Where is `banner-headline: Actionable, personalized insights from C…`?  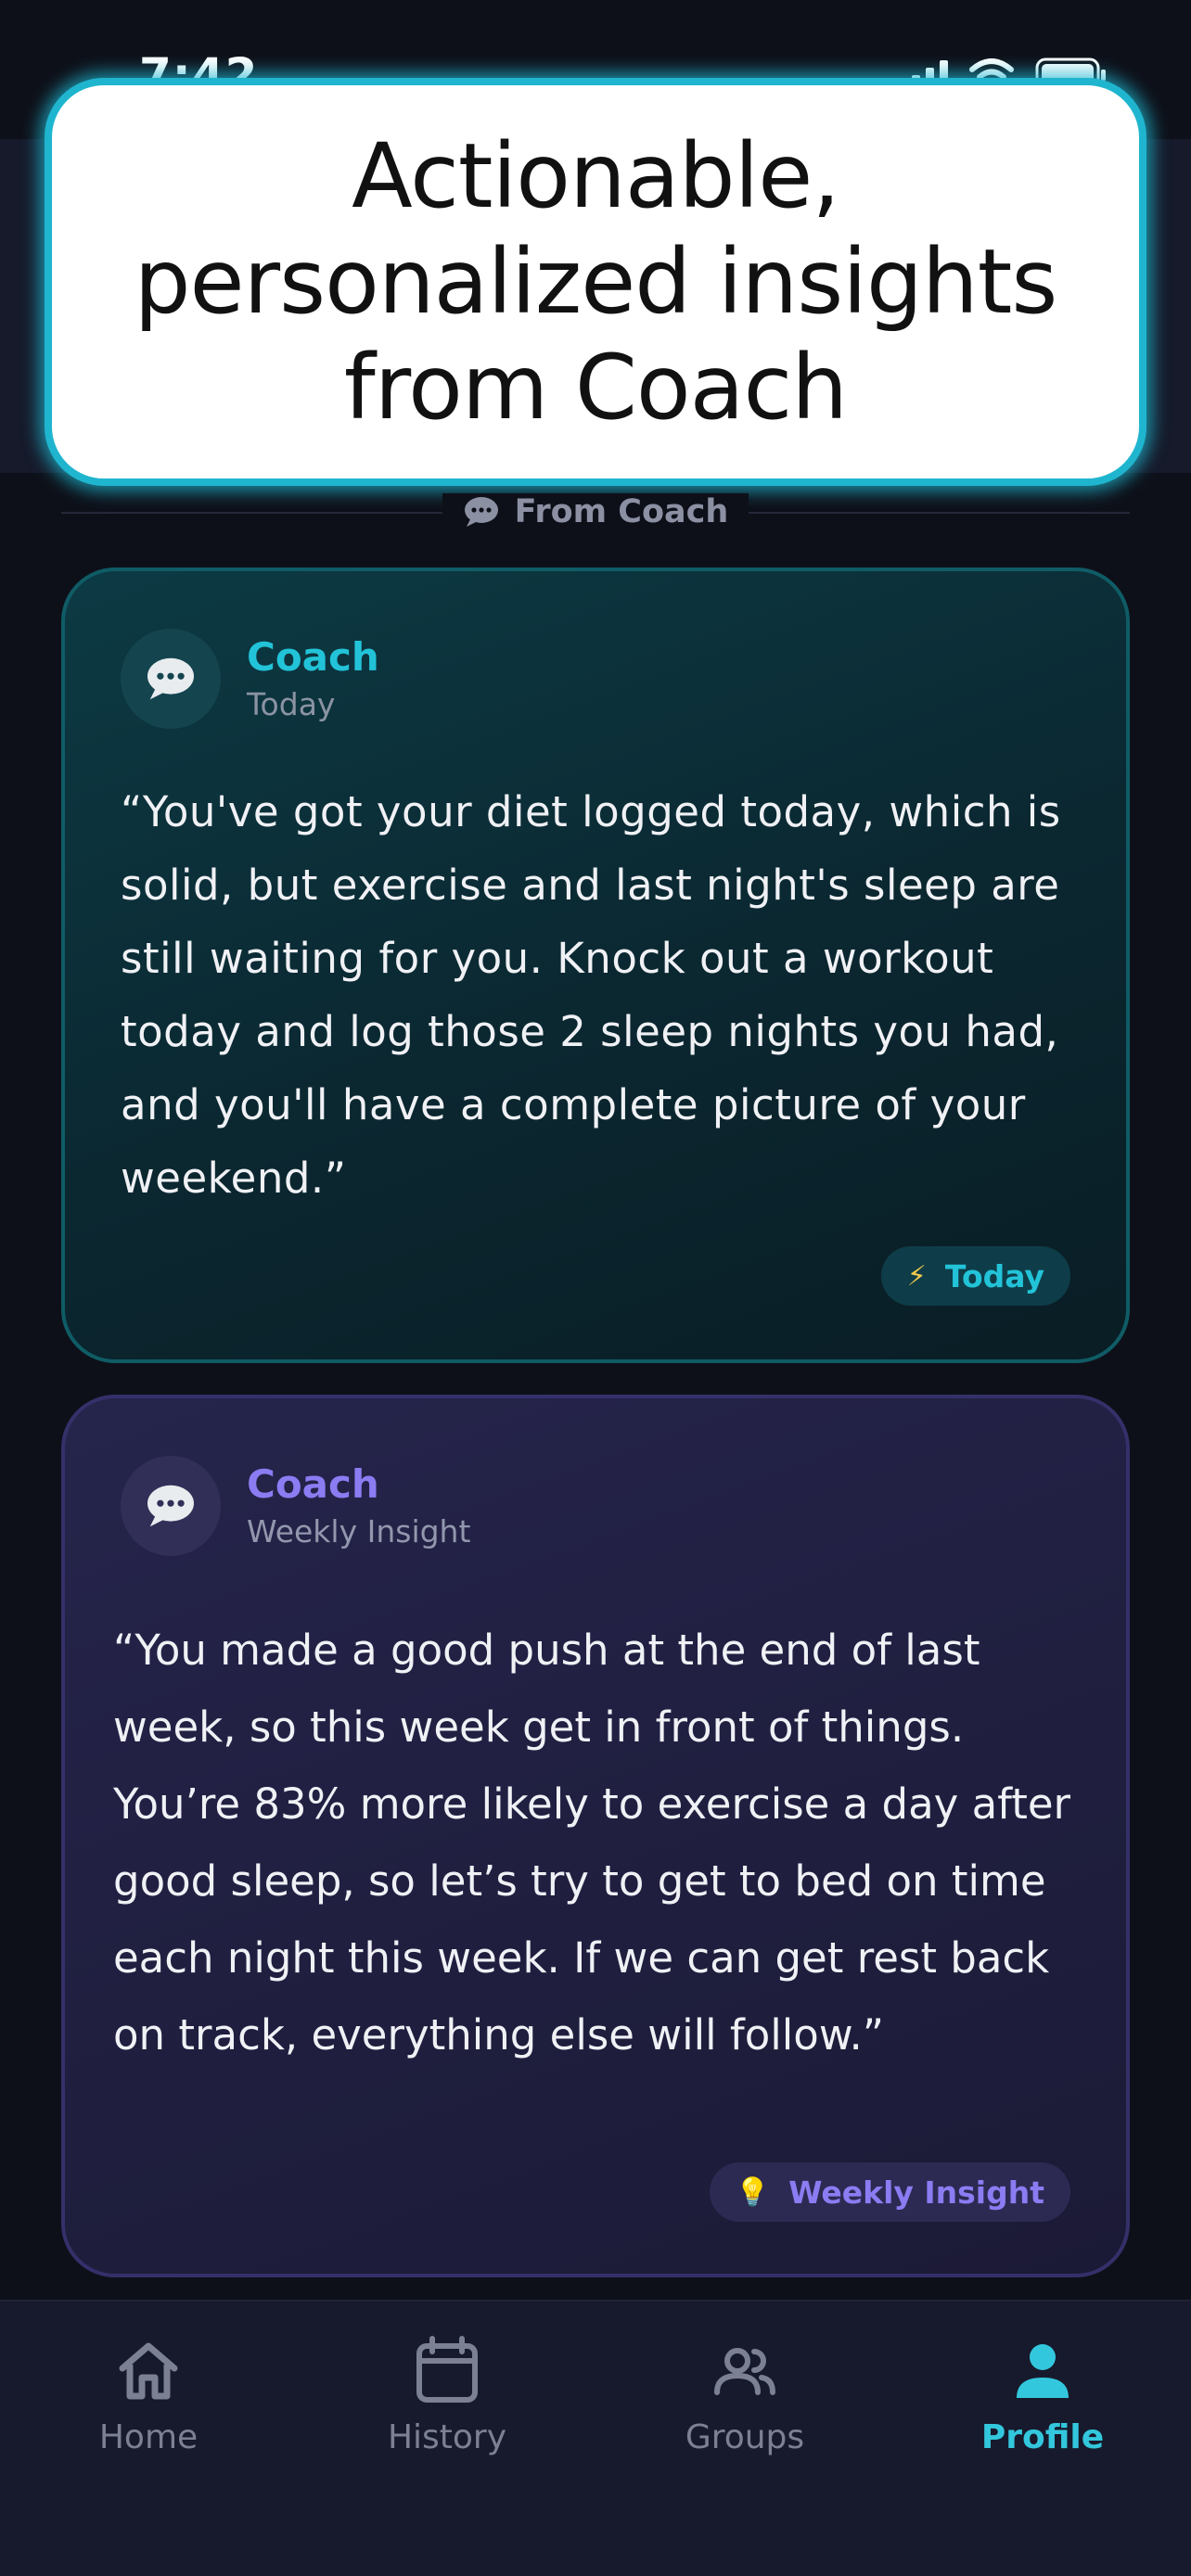
banner-headline: Actionable, personalized insights from C… is located at coordinates (596, 282).